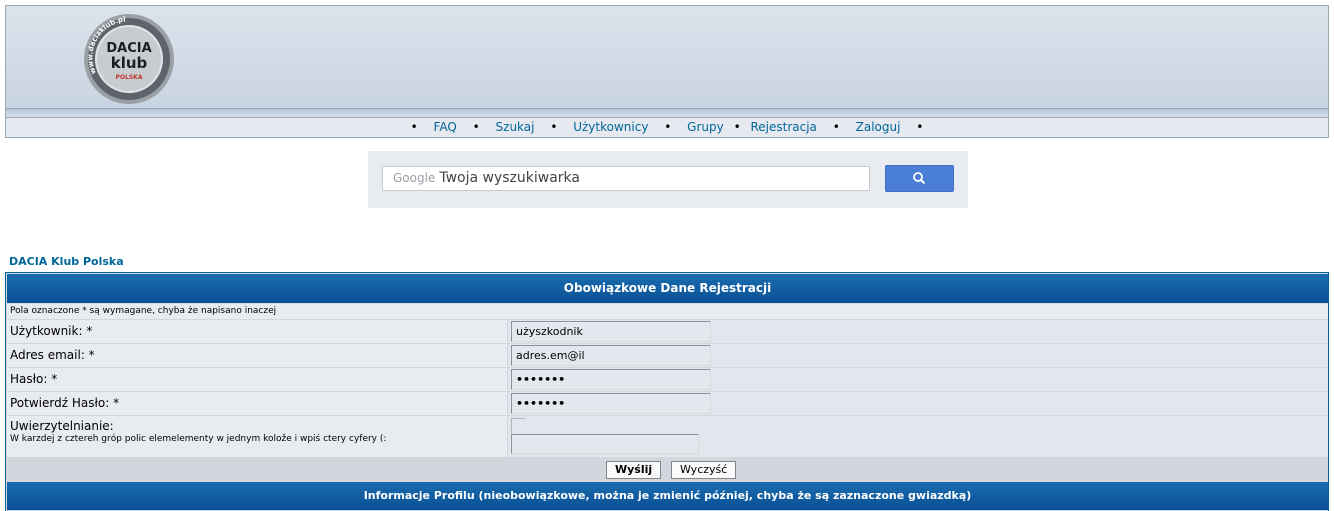  I want to click on search-icon, so click(919, 178).